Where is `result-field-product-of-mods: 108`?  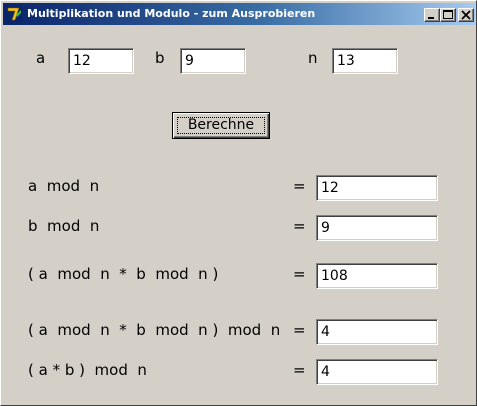 result-field-product-of-mods: 108 is located at coordinates (377, 276).